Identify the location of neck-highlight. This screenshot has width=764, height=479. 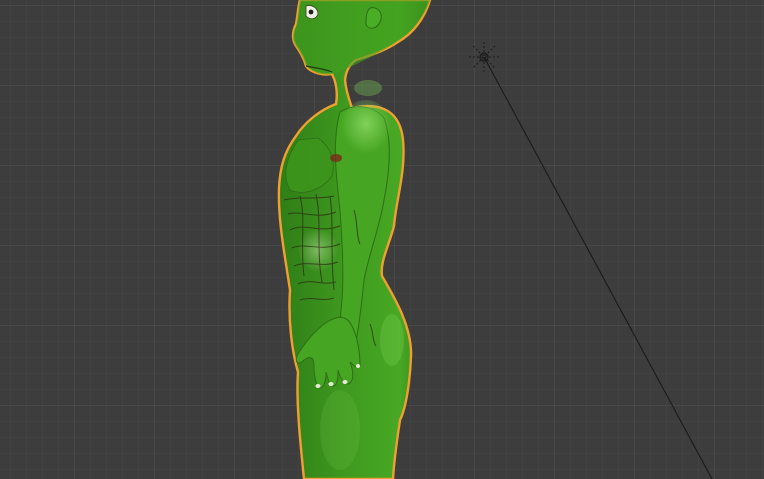
(368, 88).